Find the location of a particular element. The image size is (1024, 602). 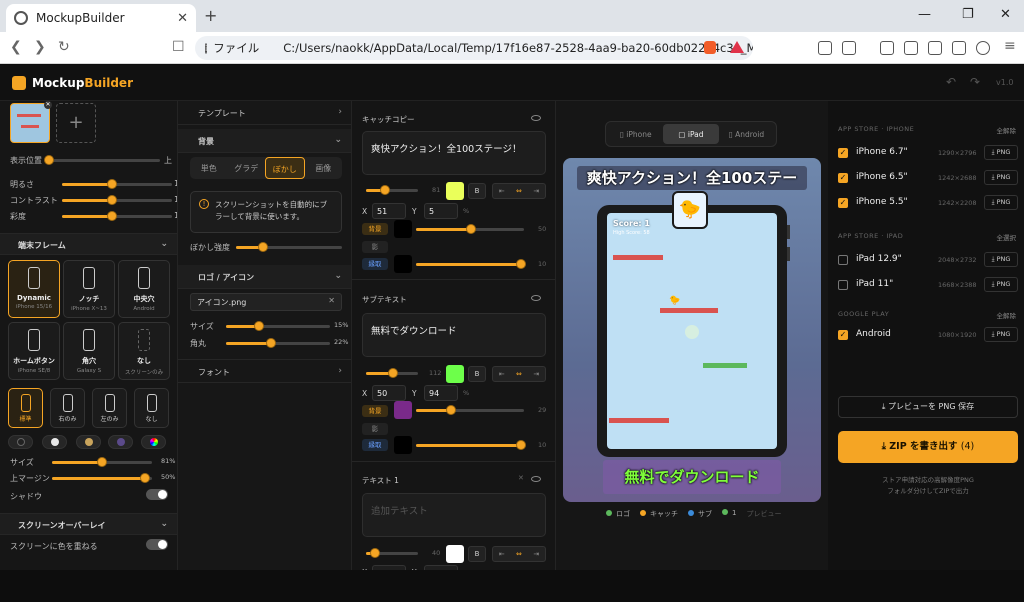

frame-corner-hole: 角穴 Galaxy S is located at coordinates (89, 351).